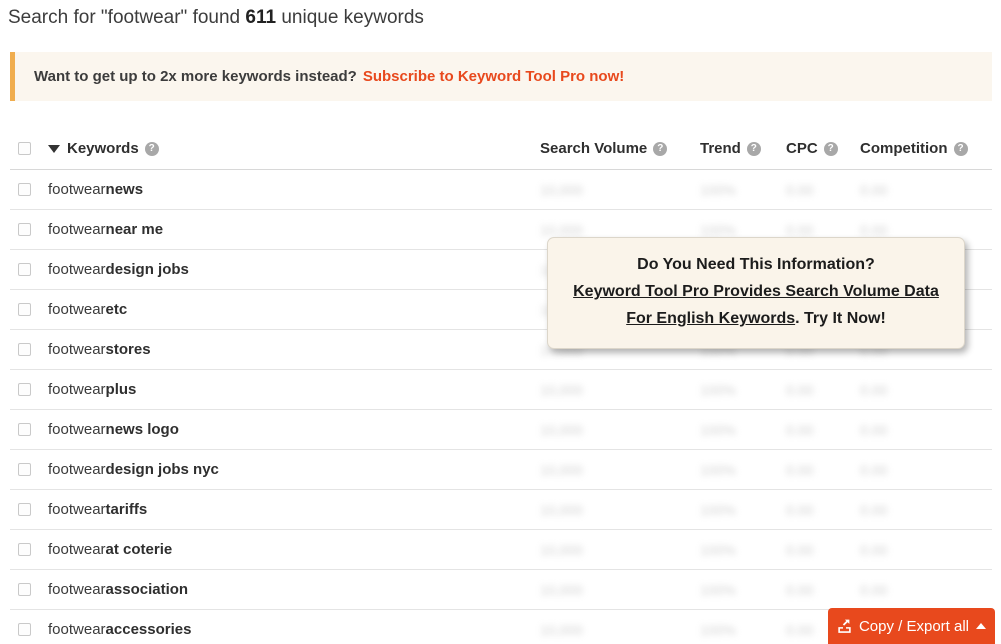  I want to click on export-icon, so click(844, 626).